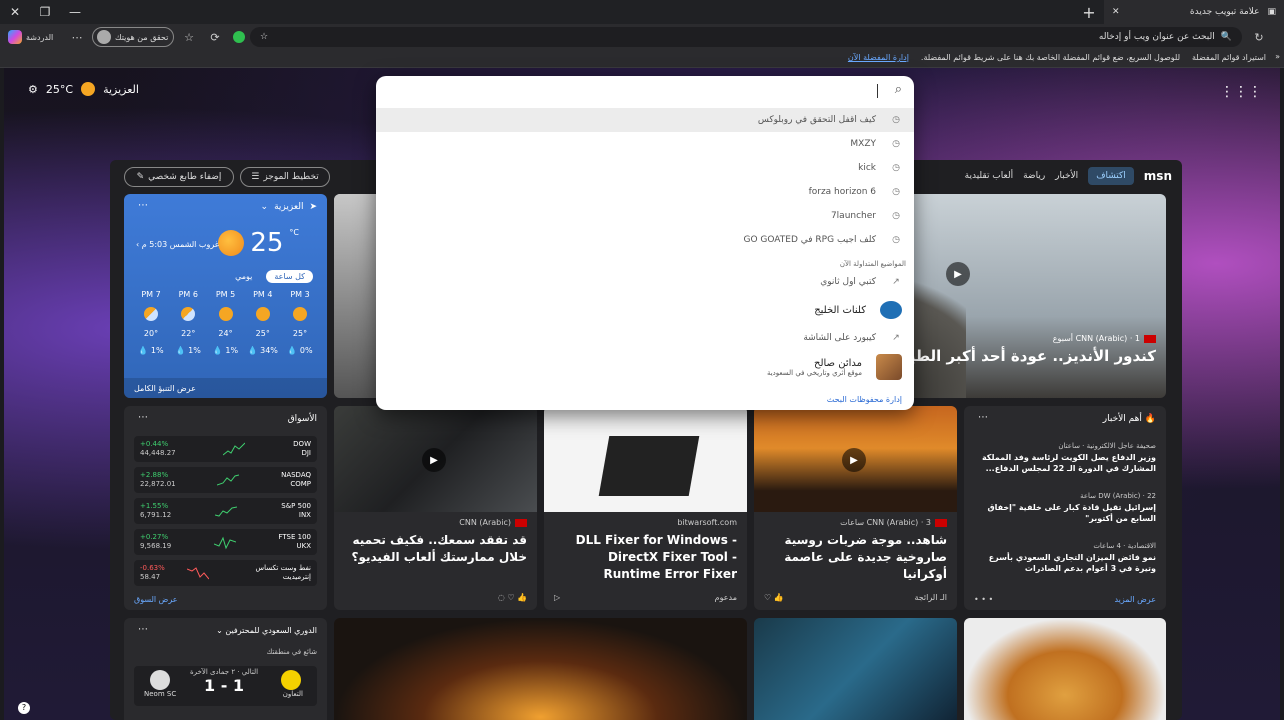 The image size is (1284, 720). I want to click on sunset-info: ‹ غروب الشمس 5:03 م, so click(177, 244).